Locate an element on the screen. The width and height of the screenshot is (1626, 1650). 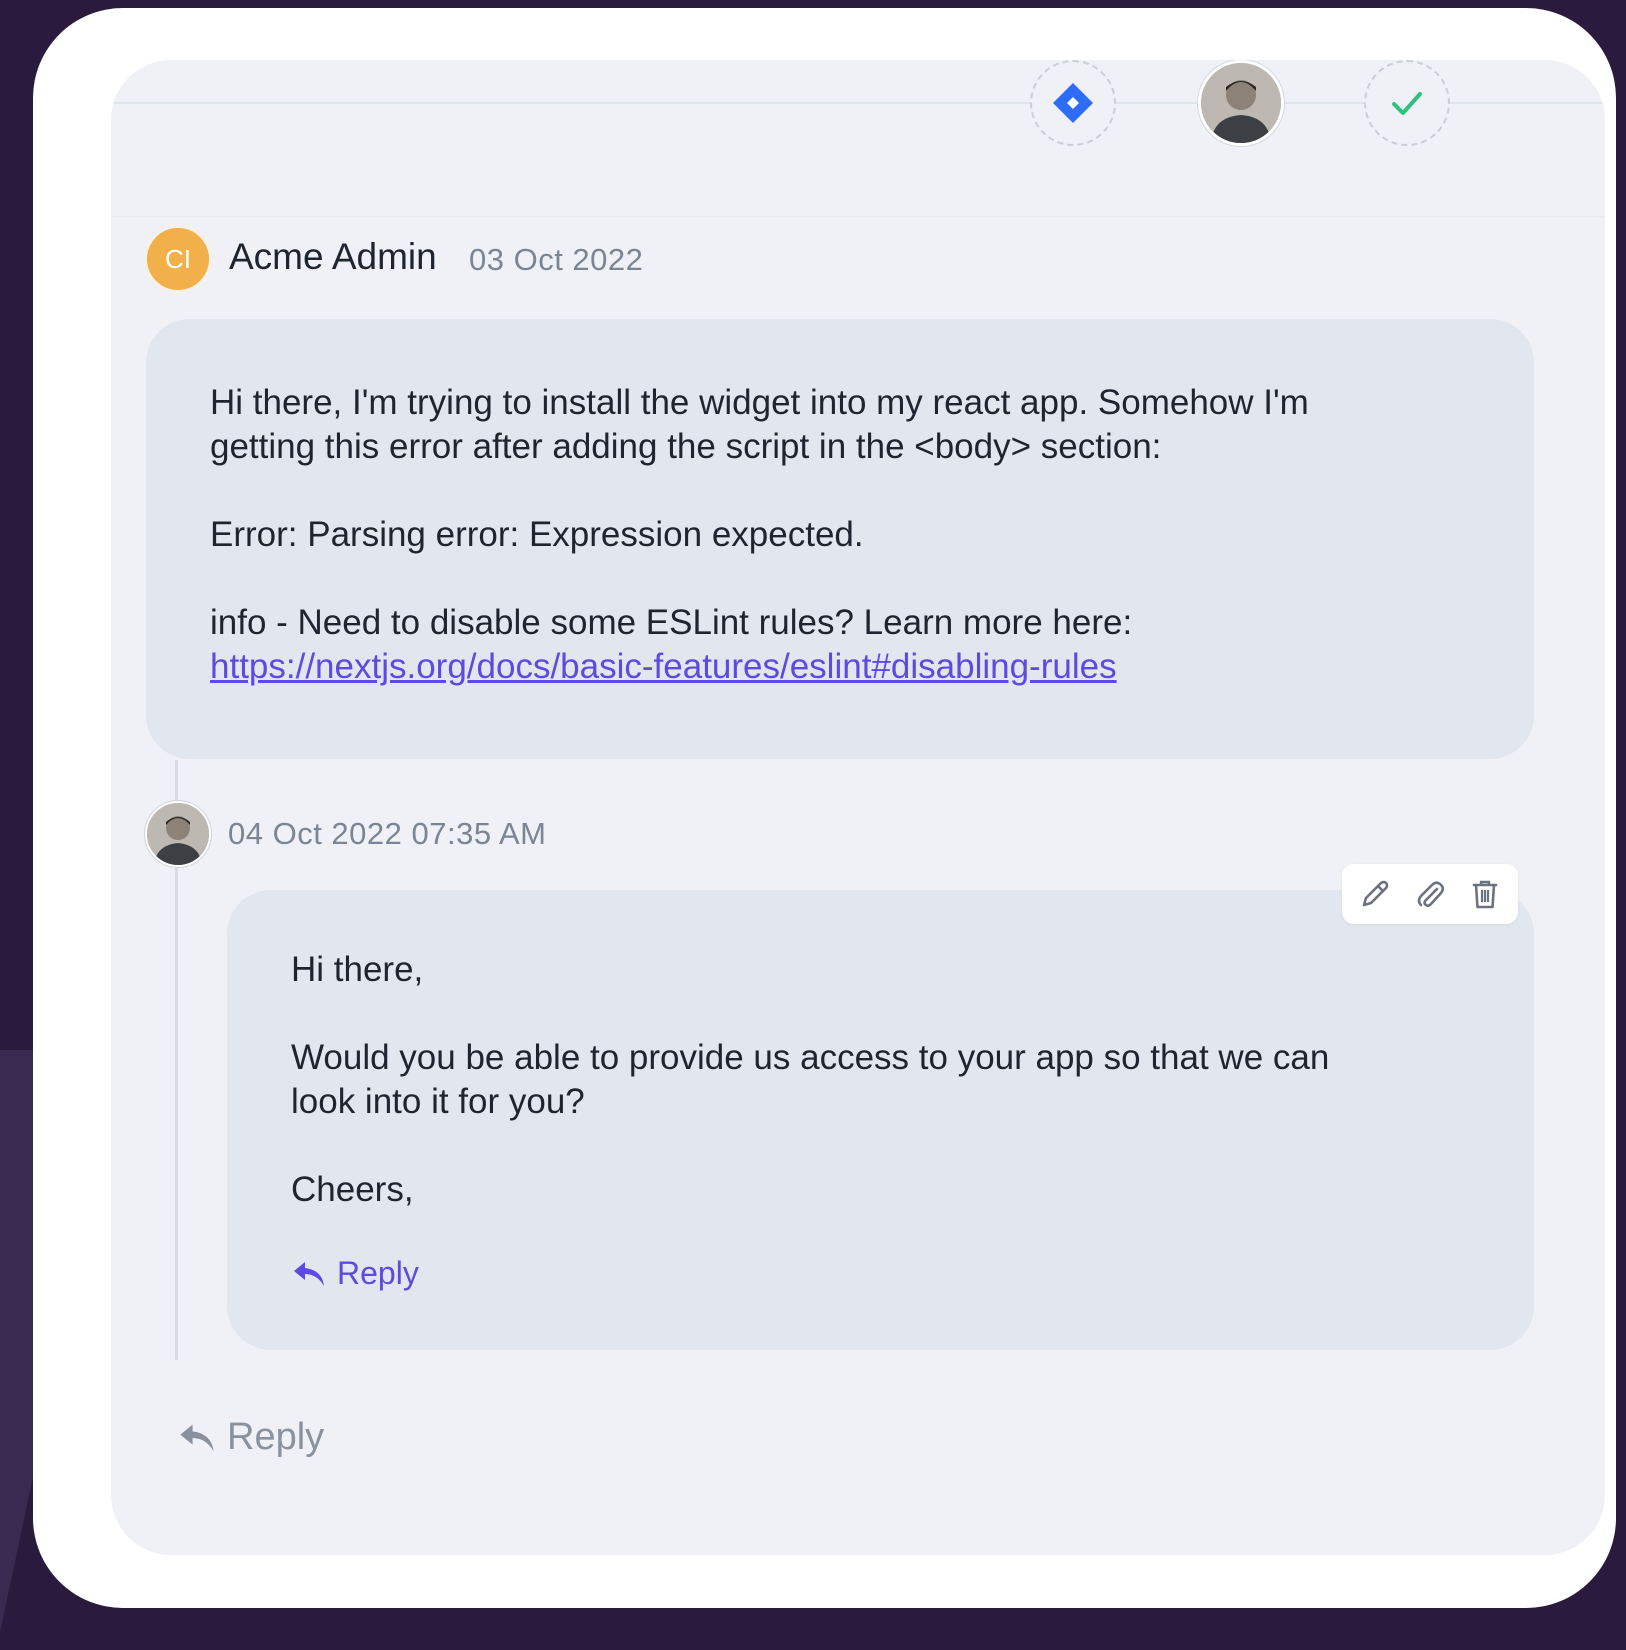
avatar-initials: CI is located at coordinates (178, 258).